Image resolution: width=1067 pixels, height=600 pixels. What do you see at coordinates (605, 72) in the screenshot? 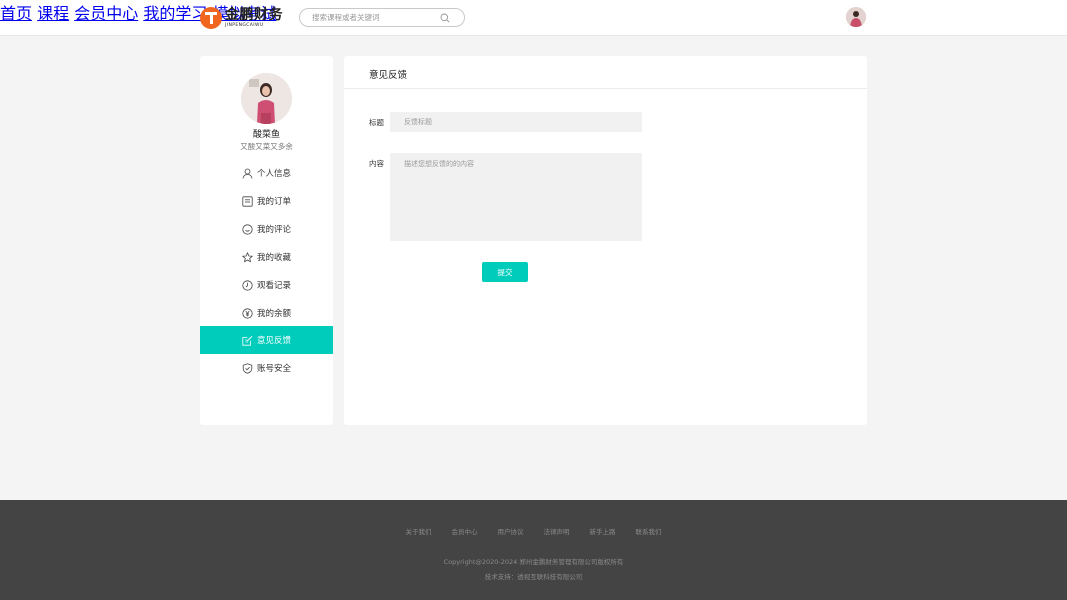
I see `panel-header: 意见反馈` at bounding box center [605, 72].